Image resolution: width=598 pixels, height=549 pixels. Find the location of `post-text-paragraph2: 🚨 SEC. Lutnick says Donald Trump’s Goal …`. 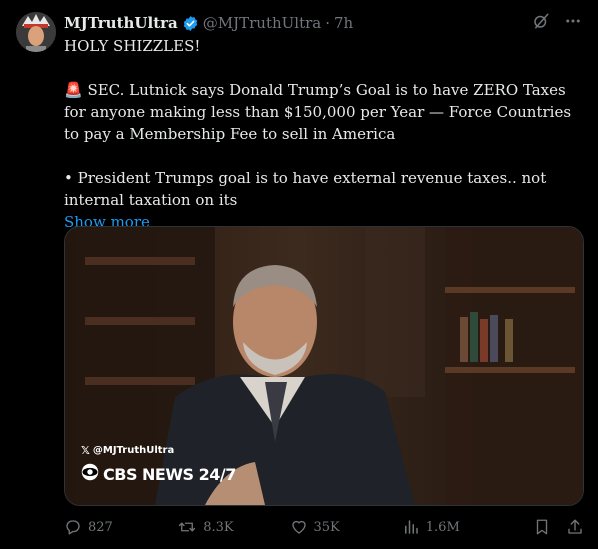

post-text-paragraph2: 🚨 SEC. Lutnick says Donald Trump’s Goal … is located at coordinates (318, 112).